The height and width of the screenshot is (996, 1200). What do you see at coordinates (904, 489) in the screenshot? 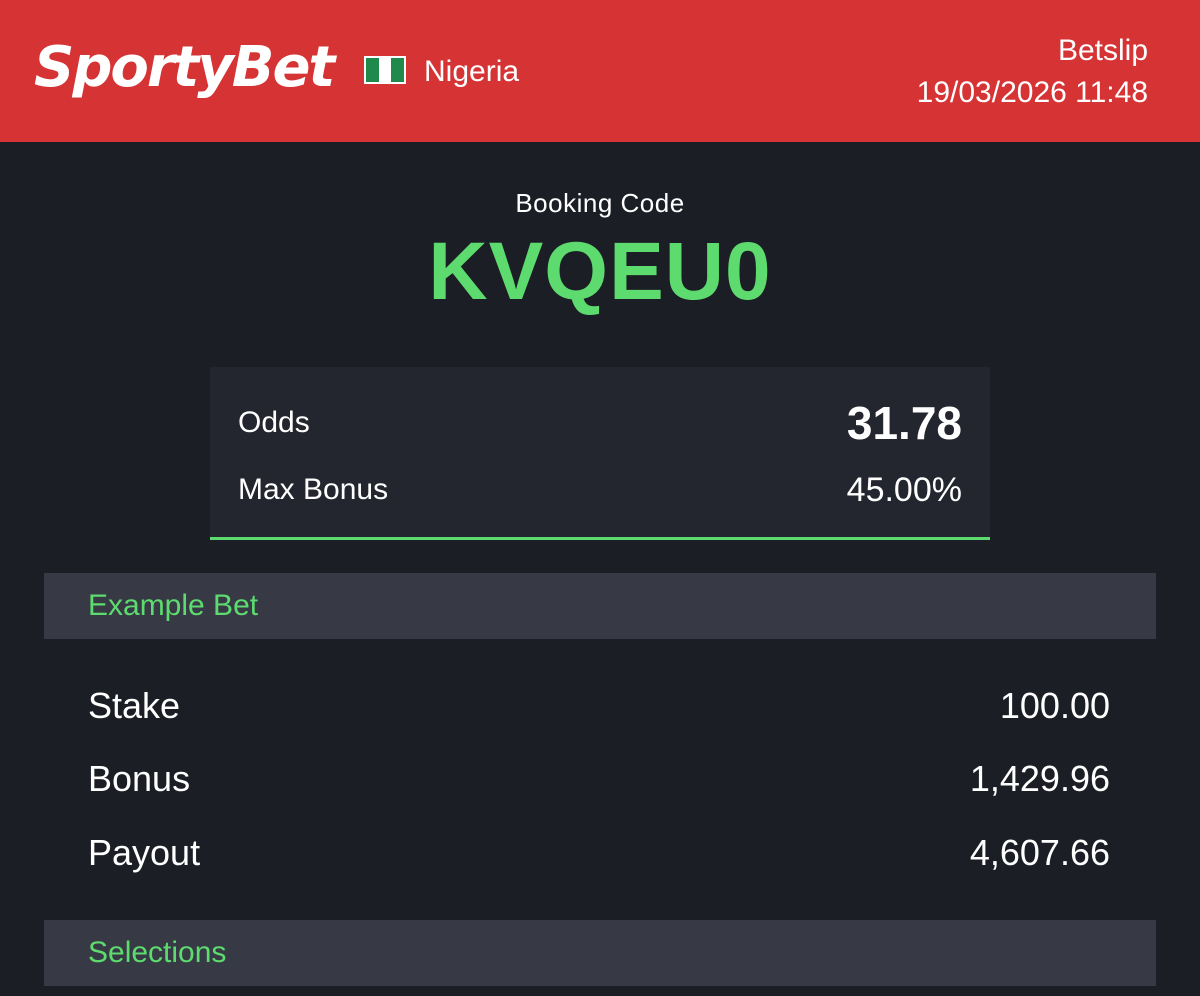
I see `max-bonus-value: 45.00%` at bounding box center [904, 489].